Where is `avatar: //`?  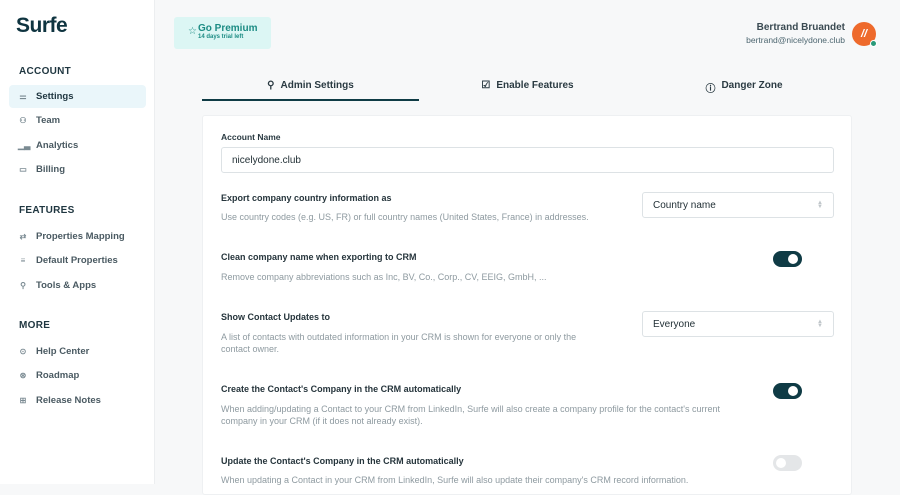
avatar: // is located at coordinates (864, 34).